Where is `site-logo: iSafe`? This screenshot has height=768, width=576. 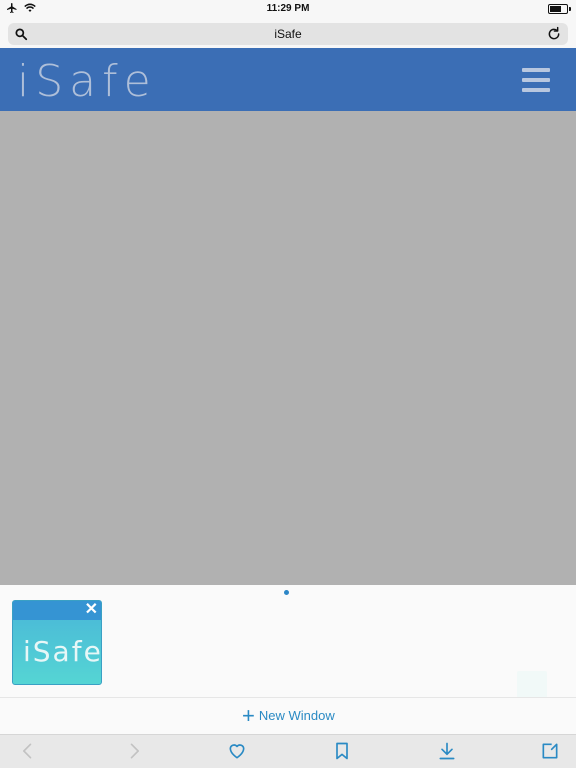 site-logo: iSafe is located at coordinates (87, 81).